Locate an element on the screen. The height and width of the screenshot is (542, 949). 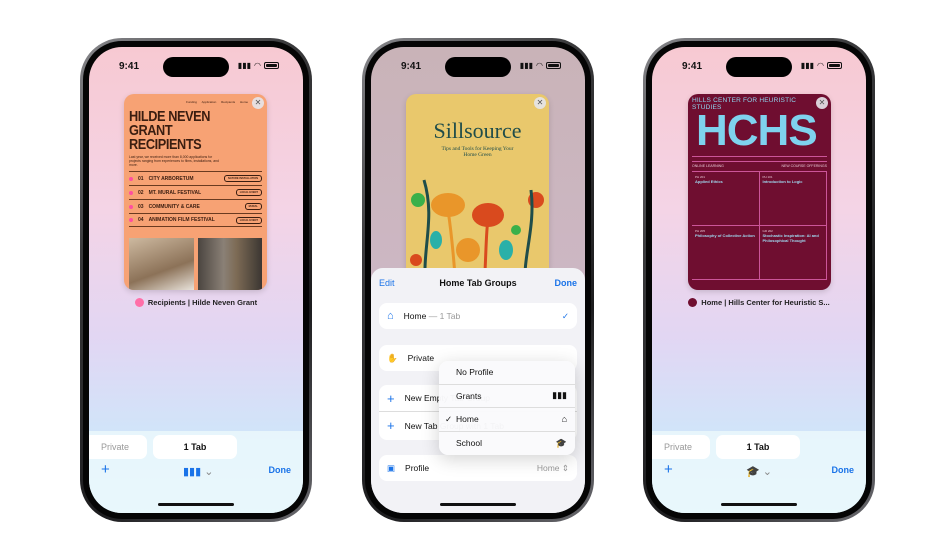
profile-menu: No Profile Grants ▮▮▮ ✓ Home ⌂ School 🎓 is located at coordinates (507, 408).